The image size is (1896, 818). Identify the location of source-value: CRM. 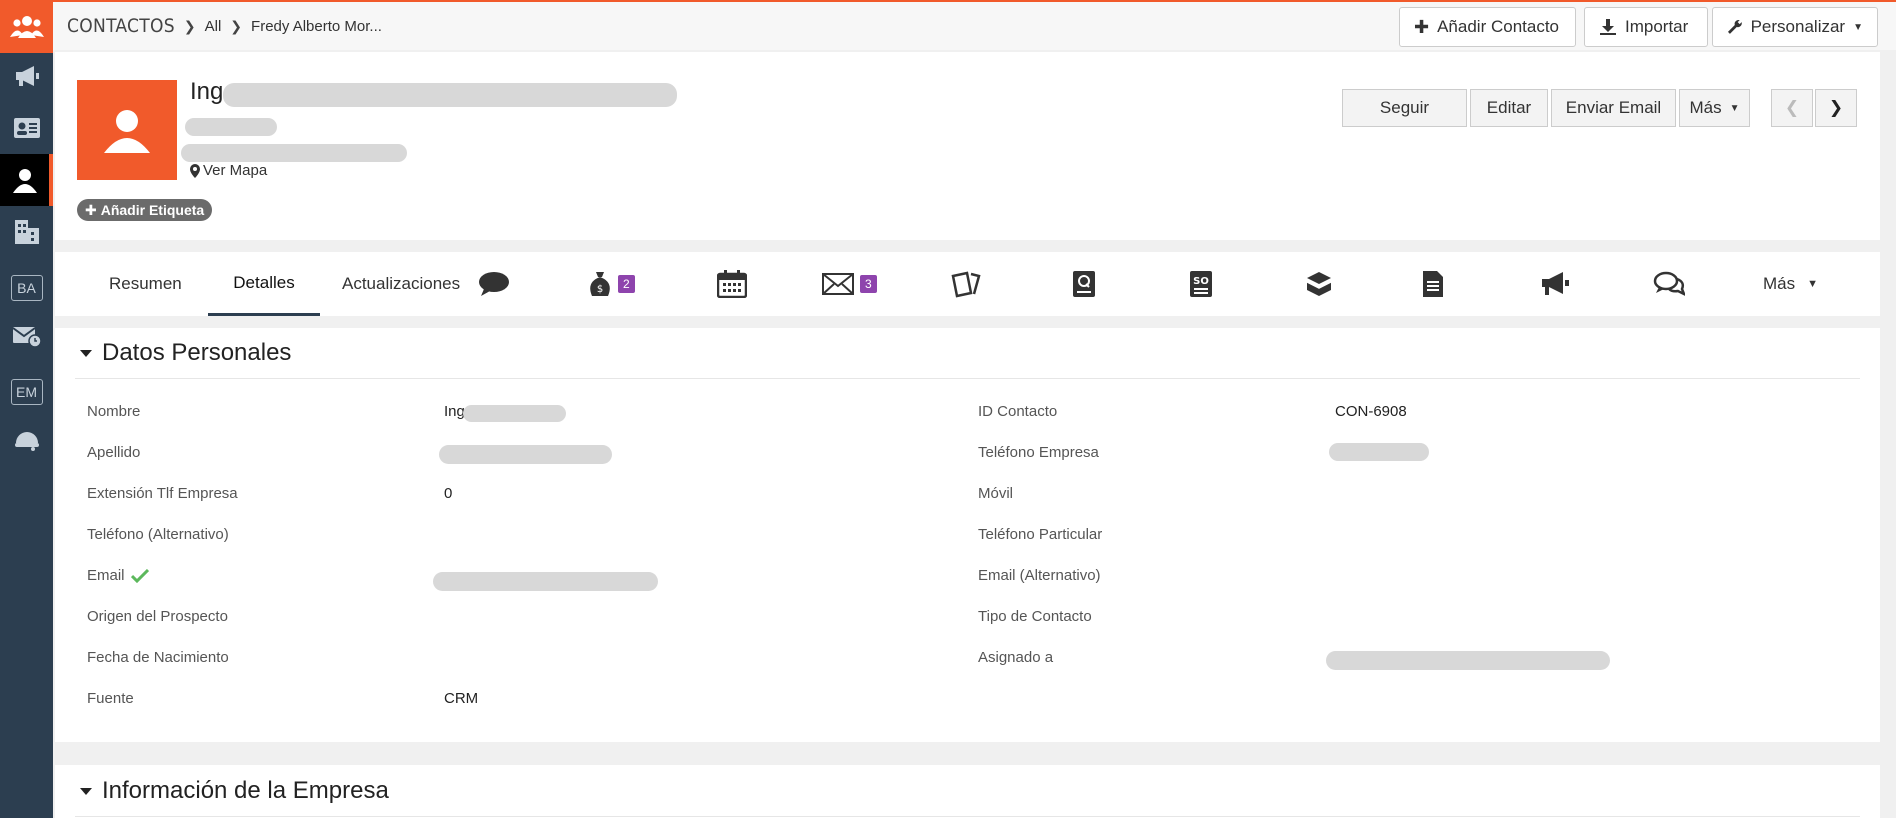
(461, 698).